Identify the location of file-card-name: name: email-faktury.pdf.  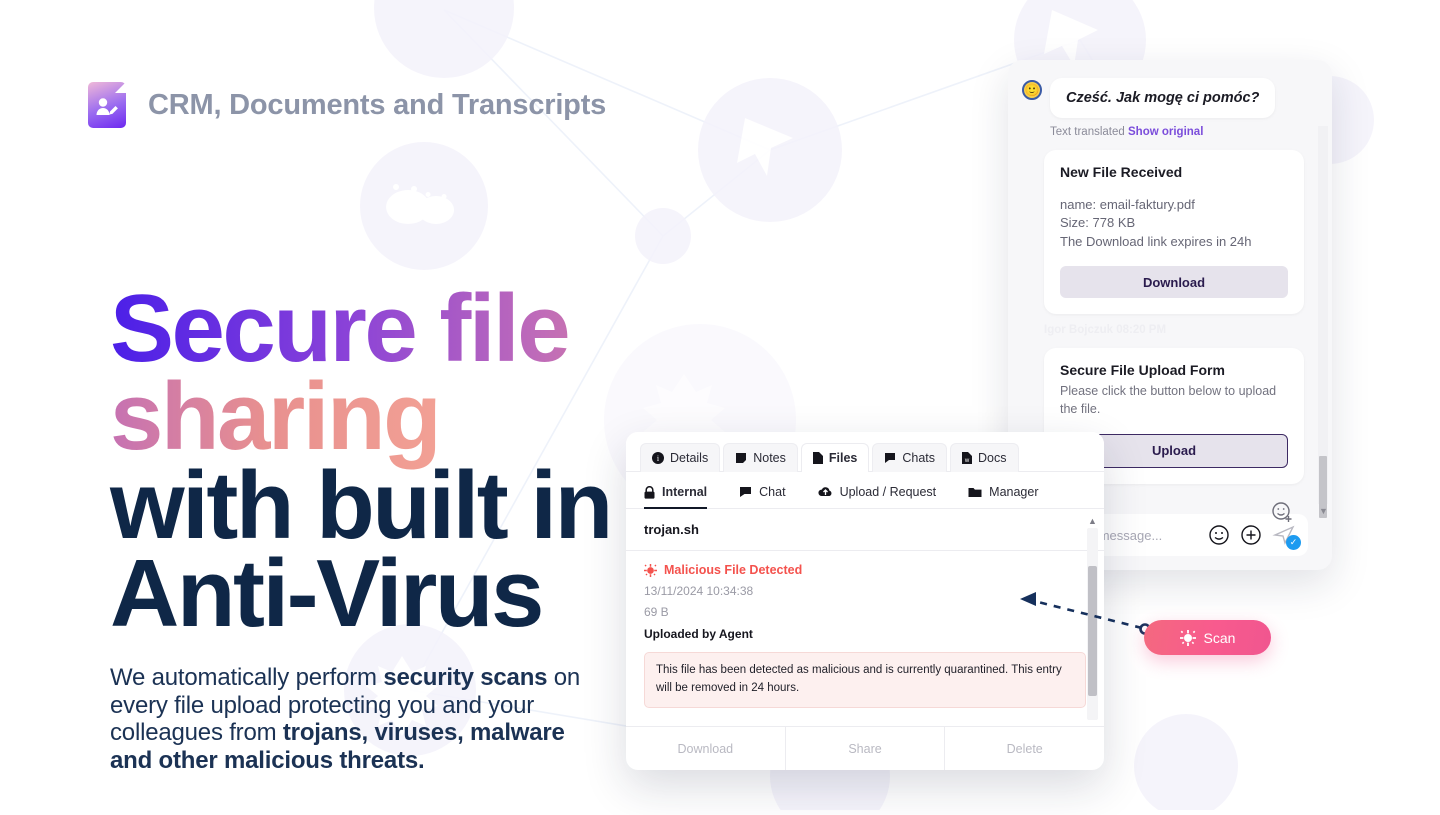
(1127, 204).